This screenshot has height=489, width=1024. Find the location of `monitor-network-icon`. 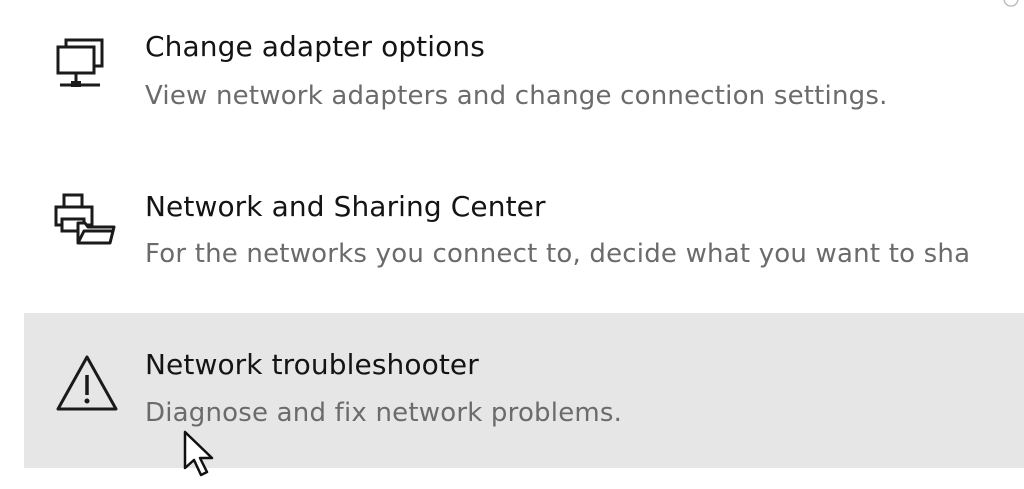

monitor-network-icon is located at coordinates (80, 62).